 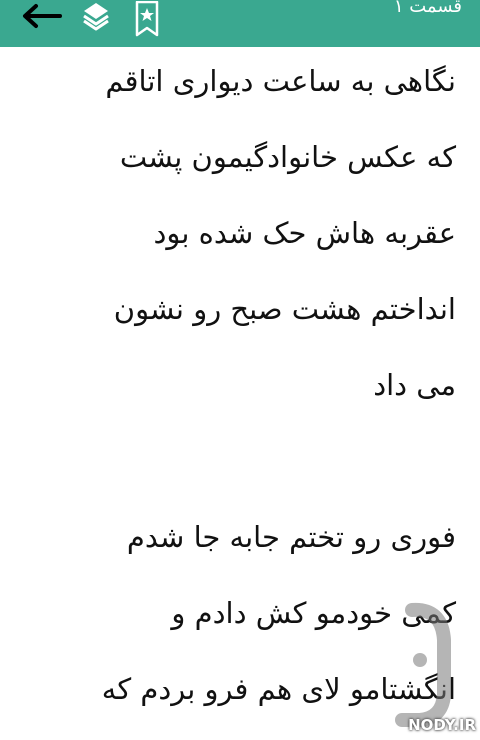 I want to click on text-line: که عکس خانوادگیمون پشت, so click(x=287, y=157).